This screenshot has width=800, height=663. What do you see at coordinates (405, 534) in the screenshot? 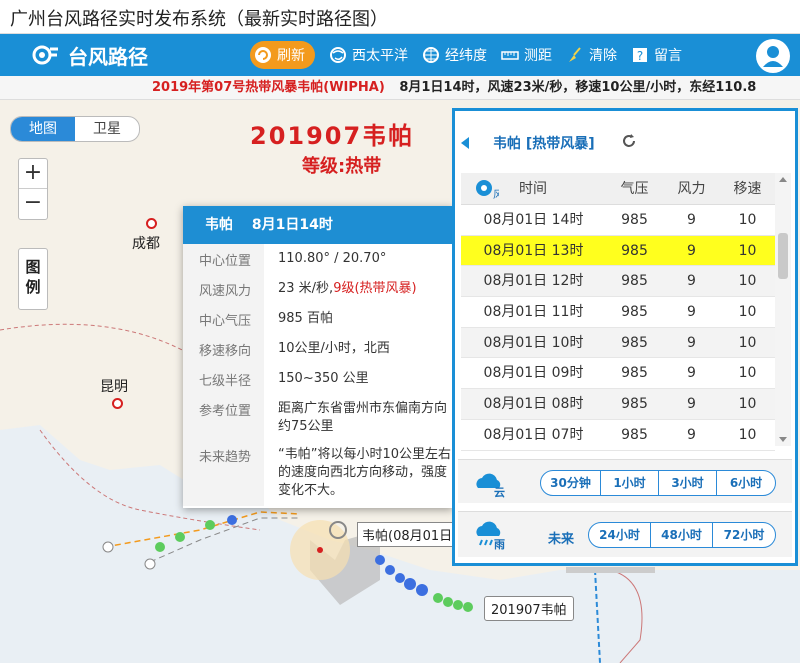
I see `typhoon-position-label: 韦帕(08月01日` at bounding box center [405, 534].